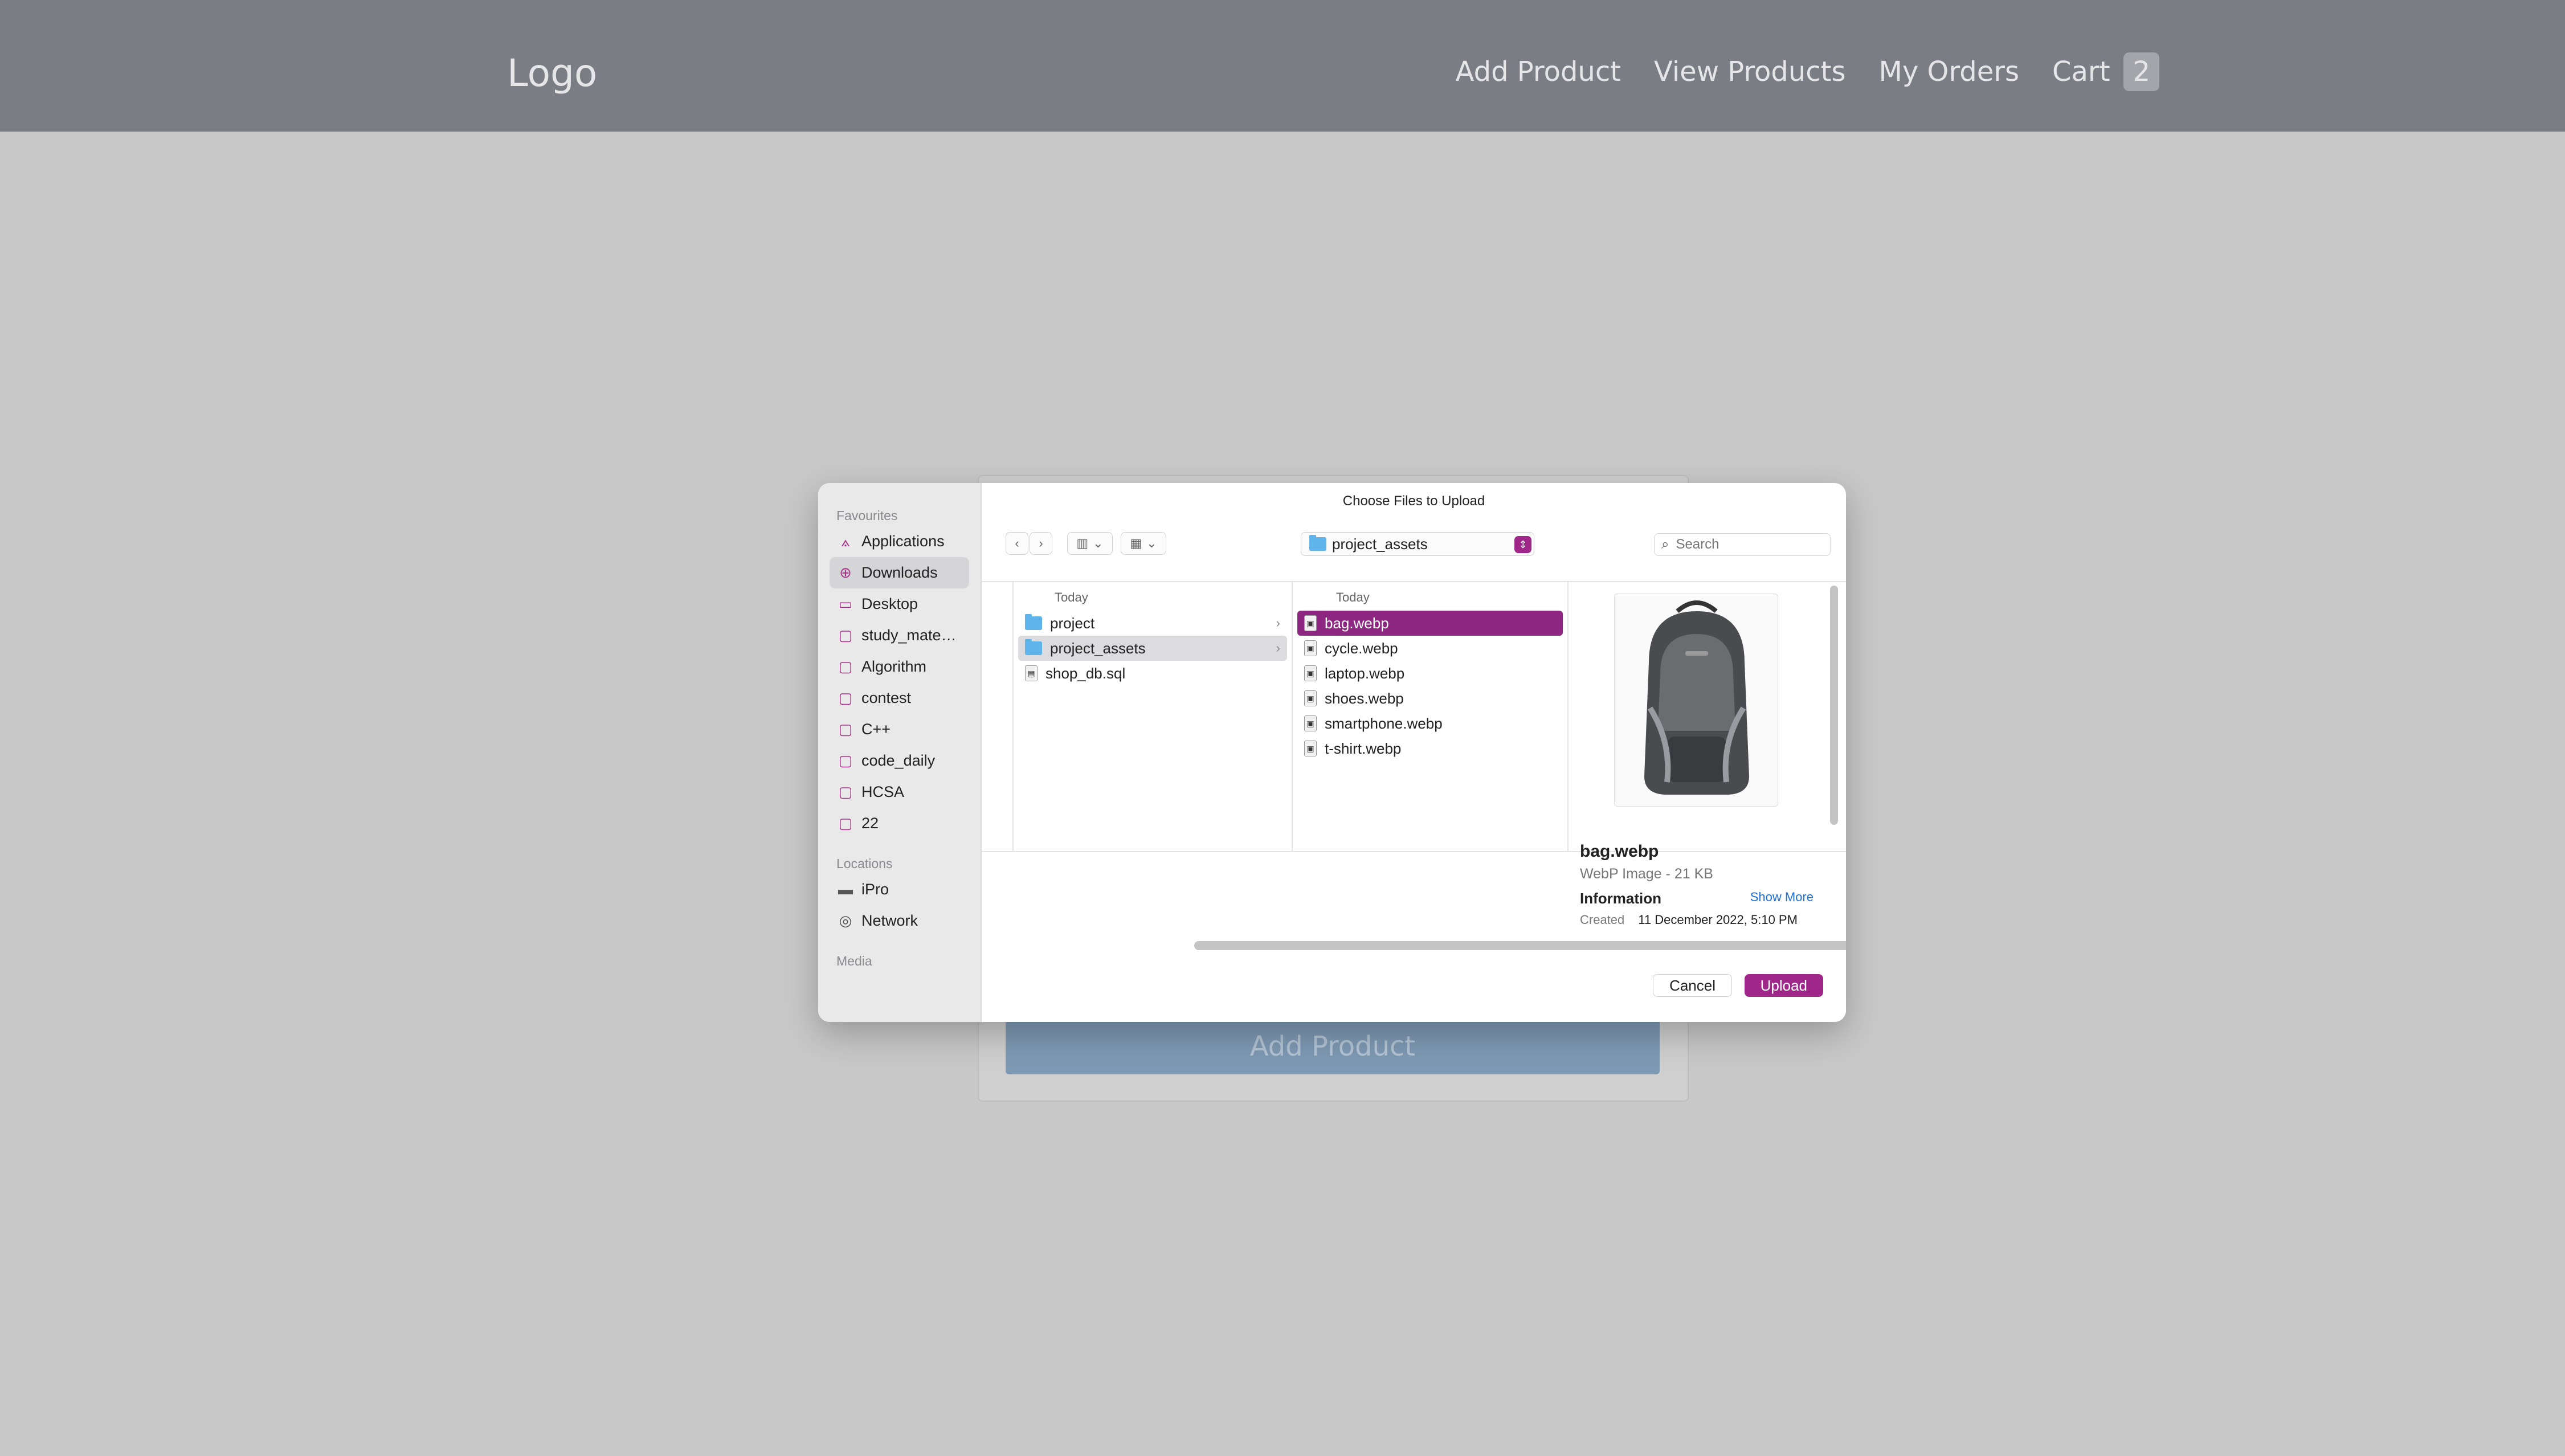 The width and height of the screenshot is (2565, 1456). I want to click on applications-icon: ⟑, so click(845, 541).